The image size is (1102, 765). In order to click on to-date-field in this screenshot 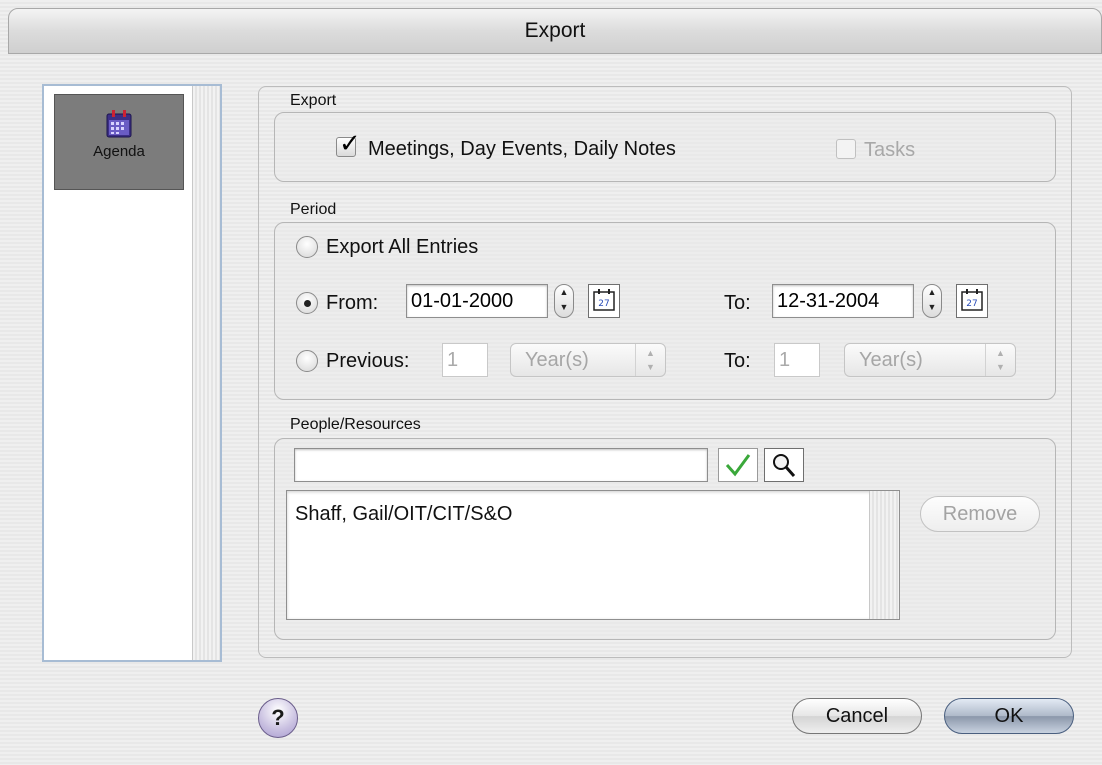, I will do `click(843, 301)`.